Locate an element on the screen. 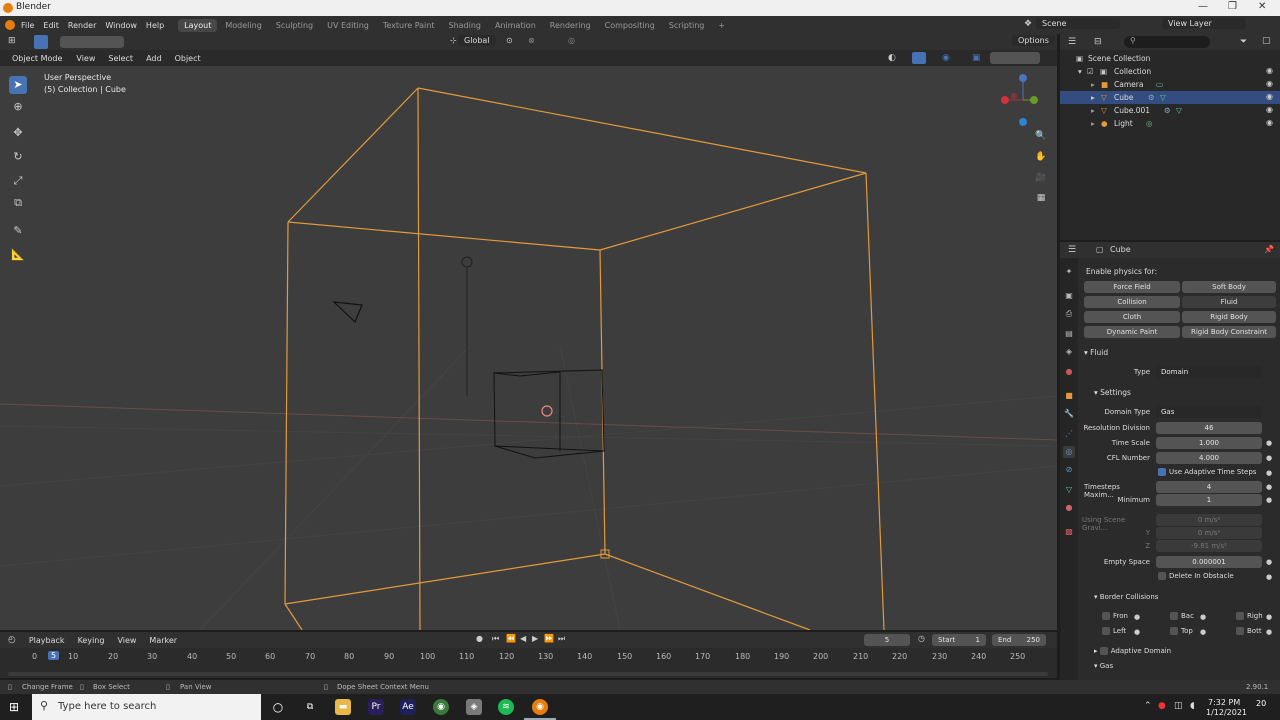  workspace-tab-animation: Animation is located at coordinates (515, 25).